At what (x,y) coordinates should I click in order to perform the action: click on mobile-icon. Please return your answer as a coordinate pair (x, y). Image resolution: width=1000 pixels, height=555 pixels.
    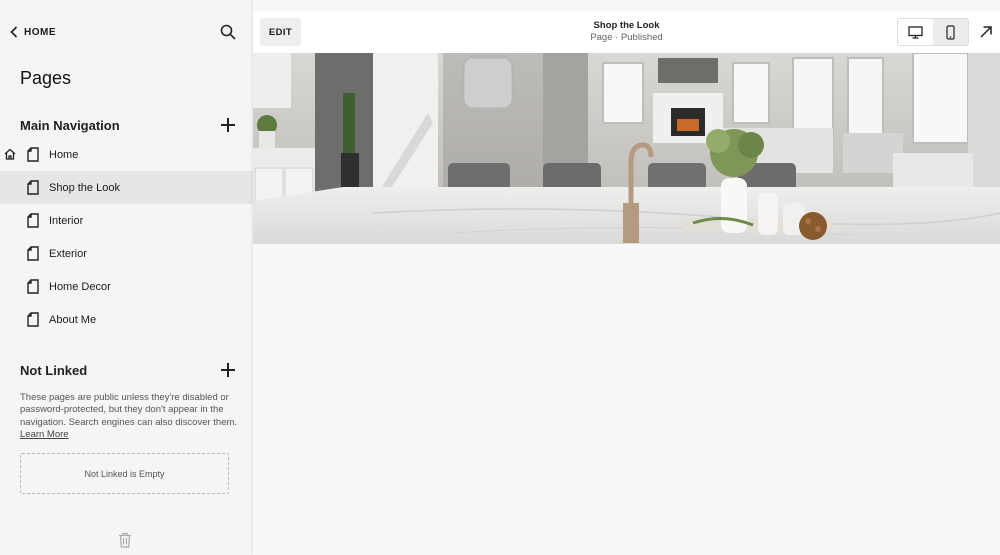
    Looking at the image, I should click on (950, 32).